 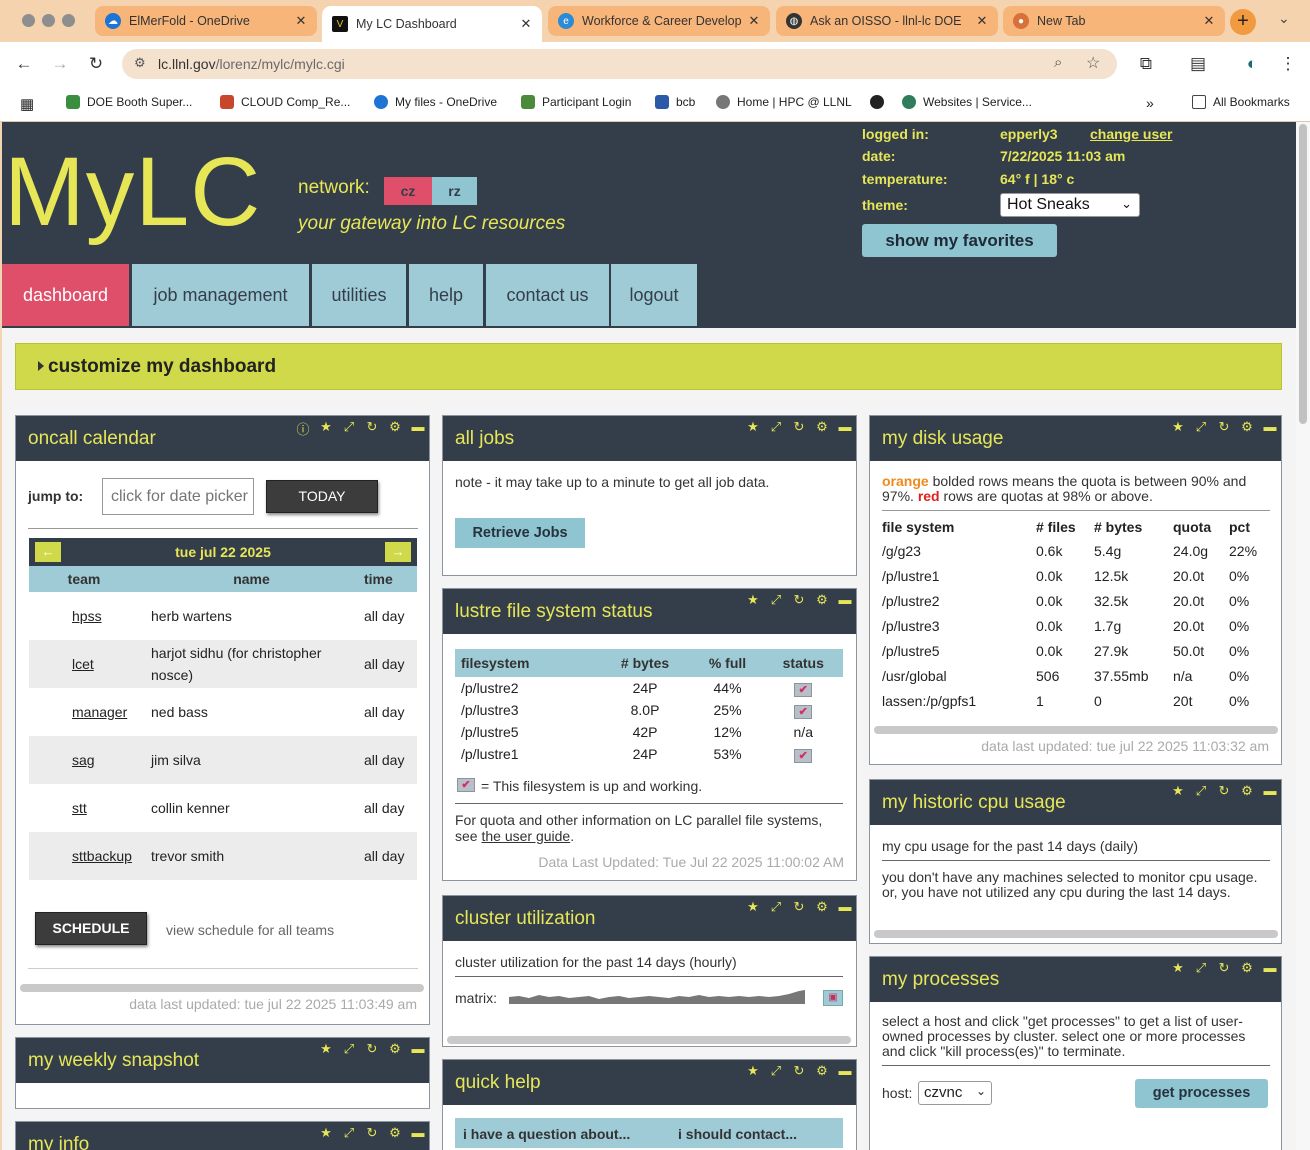 I want to click on address-bar: ⚙ lc.llnl.gov/lorenz/mylc/mylc.cgi ⌕ ☆, so click(x=619, y=64).